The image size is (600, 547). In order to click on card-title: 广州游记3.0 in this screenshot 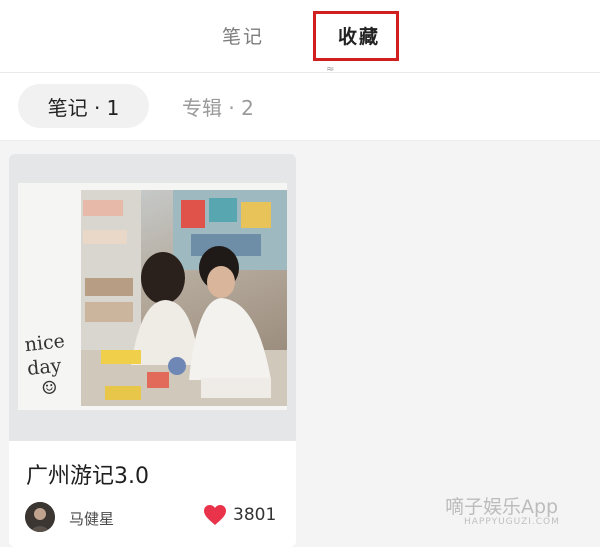, I will do `click(87, 476)`.